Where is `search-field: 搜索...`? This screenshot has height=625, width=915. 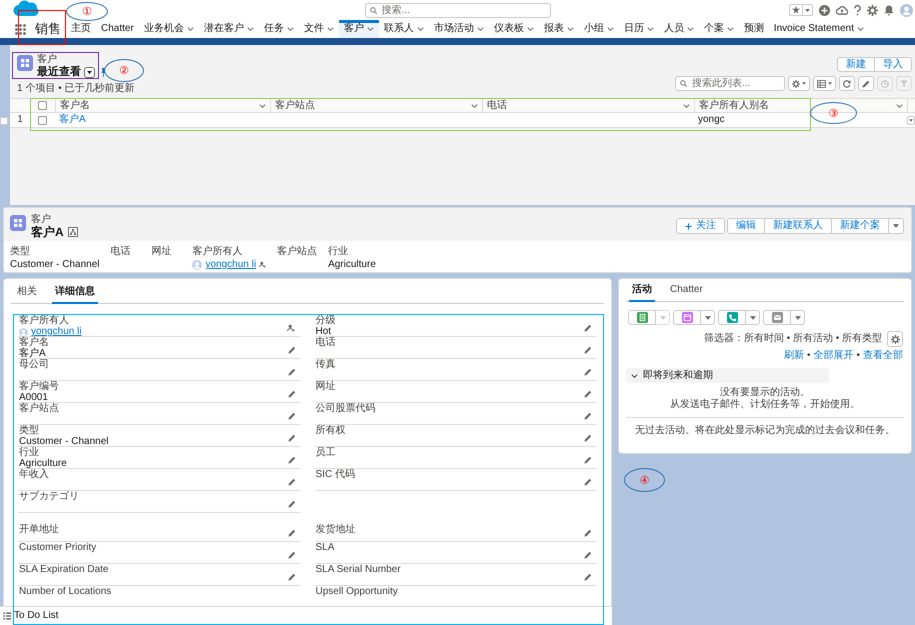
search-field: 搜索... is located at coordinates (457, 10).